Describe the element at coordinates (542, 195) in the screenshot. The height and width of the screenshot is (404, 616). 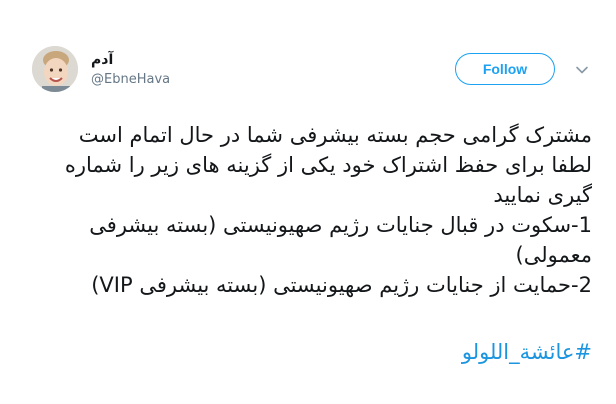
I see `tweet-text-line: گیری نمایید` at that location.